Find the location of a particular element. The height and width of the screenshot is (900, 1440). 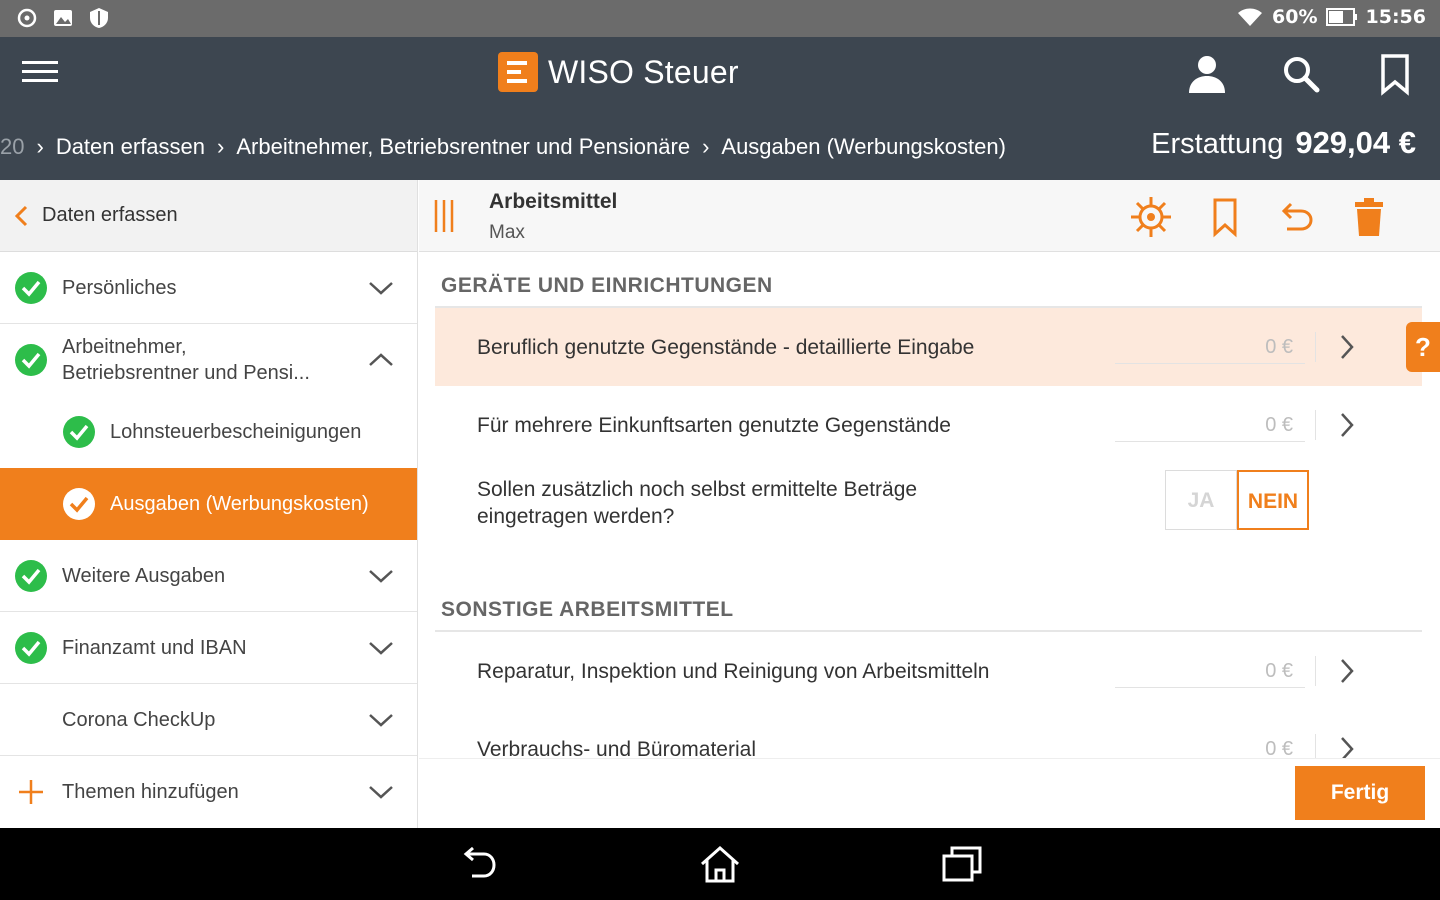

virus-icon is located at coordinates (1151, 217).